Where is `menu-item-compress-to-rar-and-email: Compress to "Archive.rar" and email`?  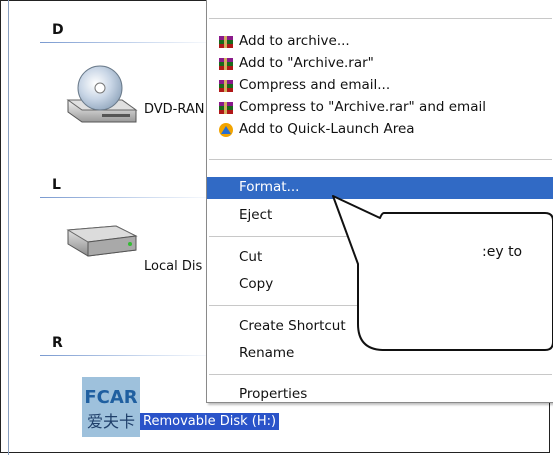 menu-item-compress-to-rar-and-email: Compress to "Archive.rar" and email is located at coordinates (380, 108).